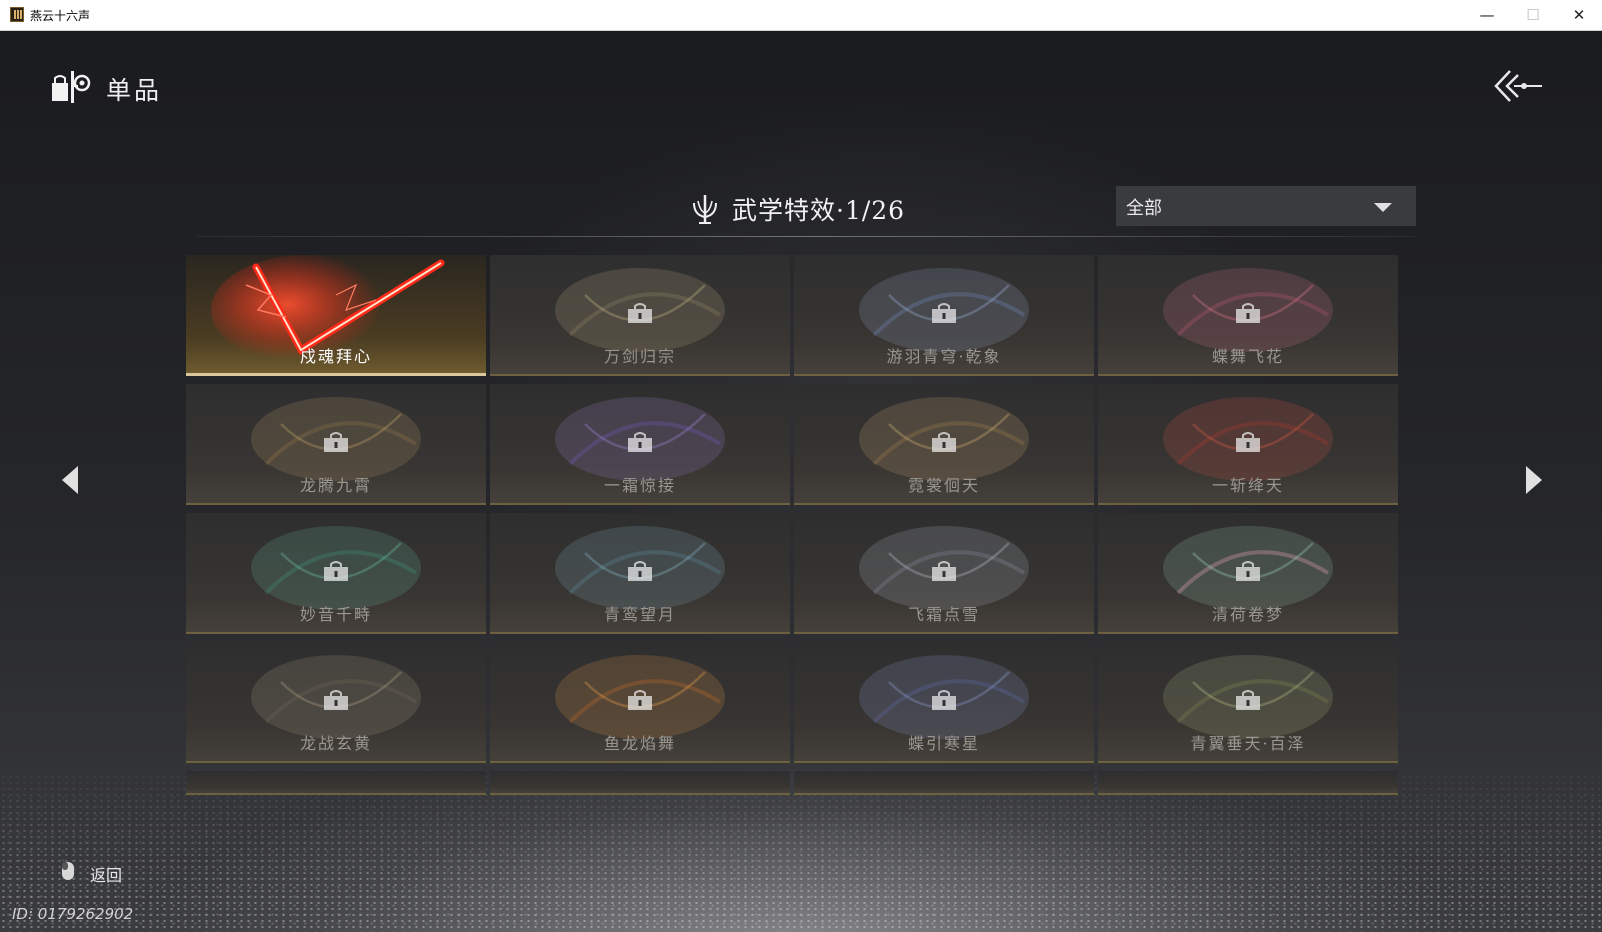  Describe the element at coordinates (1533, 480) in the screenshot. I see `next-page-arrow-icon` at that location.